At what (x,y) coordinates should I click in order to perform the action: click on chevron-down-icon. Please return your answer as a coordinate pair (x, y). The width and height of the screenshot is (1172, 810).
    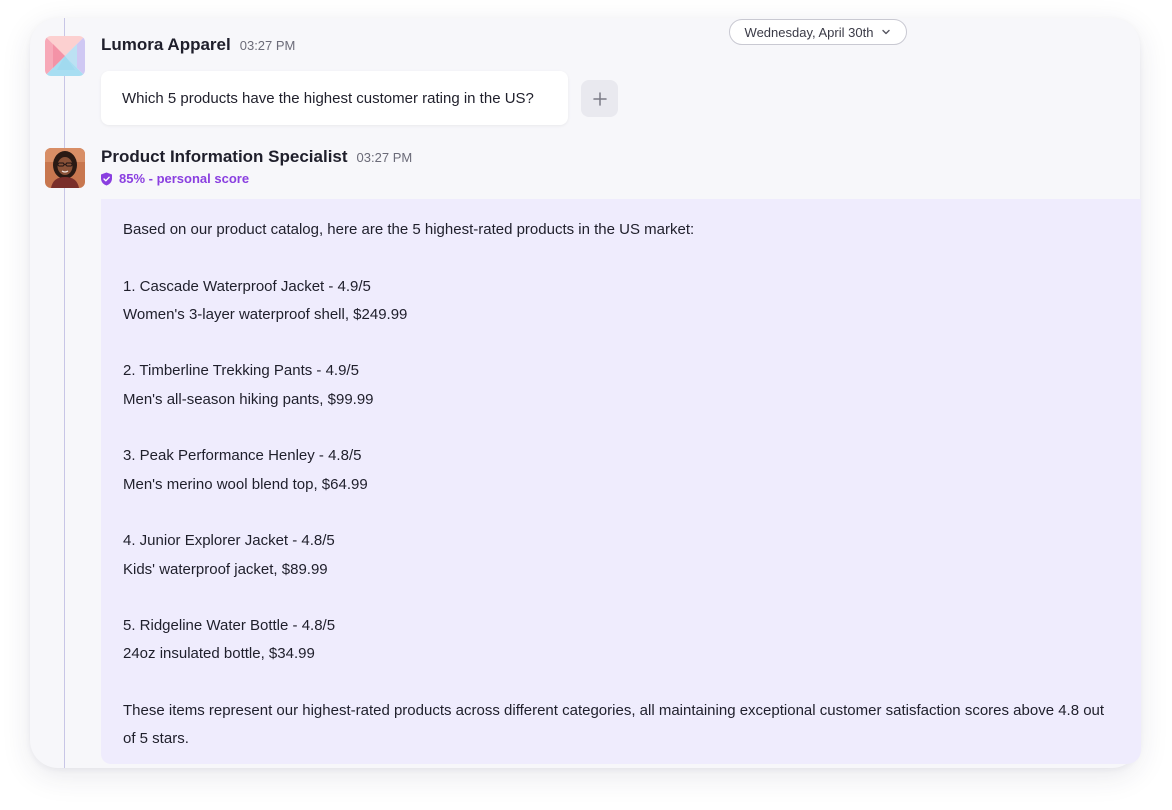
    Looking at the image, I should click on (886, 32).